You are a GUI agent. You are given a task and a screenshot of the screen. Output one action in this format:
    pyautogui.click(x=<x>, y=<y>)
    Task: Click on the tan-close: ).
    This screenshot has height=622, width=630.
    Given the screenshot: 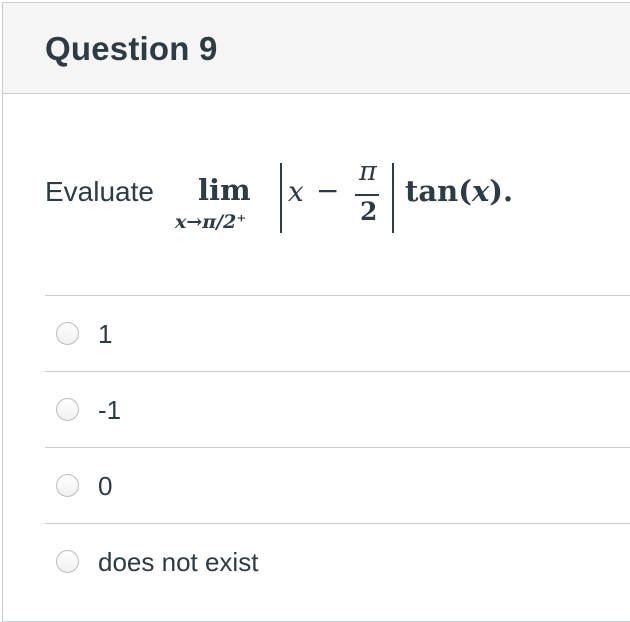 What is the action you would take?
    pyautogui.click(x=501, y=191)
    